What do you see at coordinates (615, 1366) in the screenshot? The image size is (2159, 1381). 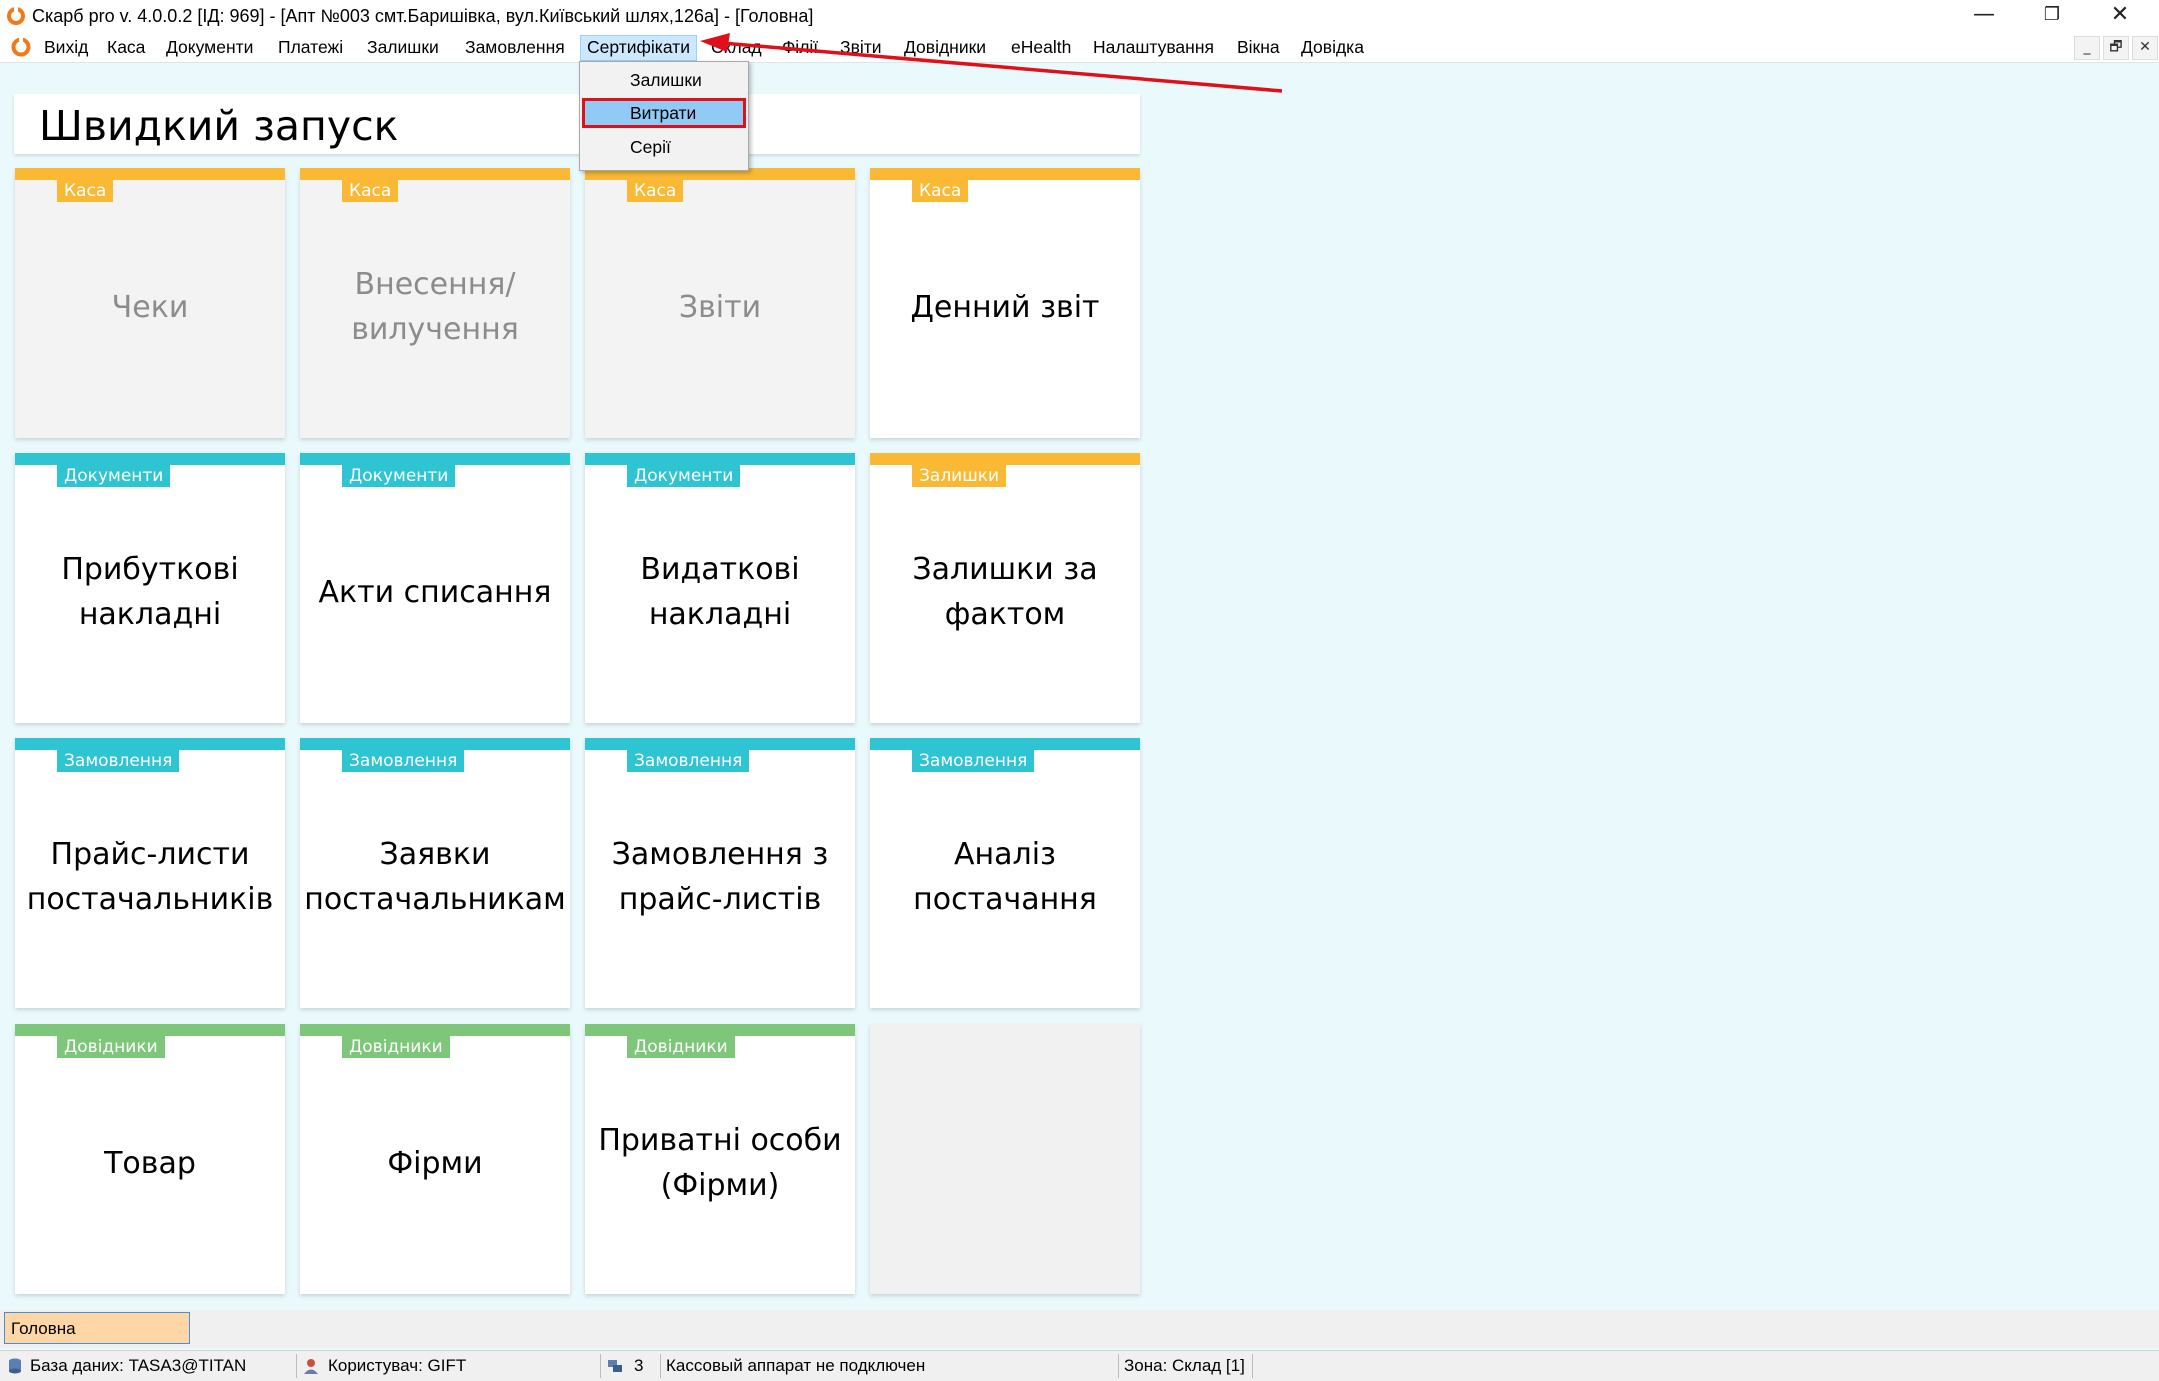 I see `network-icon` at bounding box center [615, 1366].